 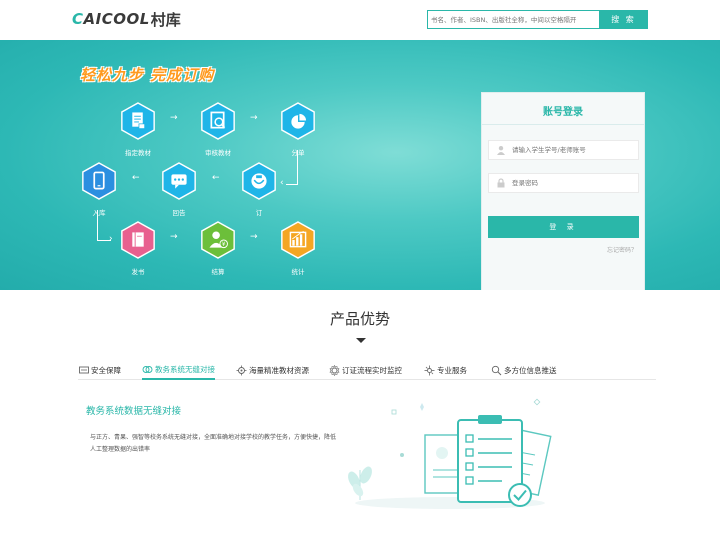 I want to click on step-split-order: 分单, so click(x=298, y=129).